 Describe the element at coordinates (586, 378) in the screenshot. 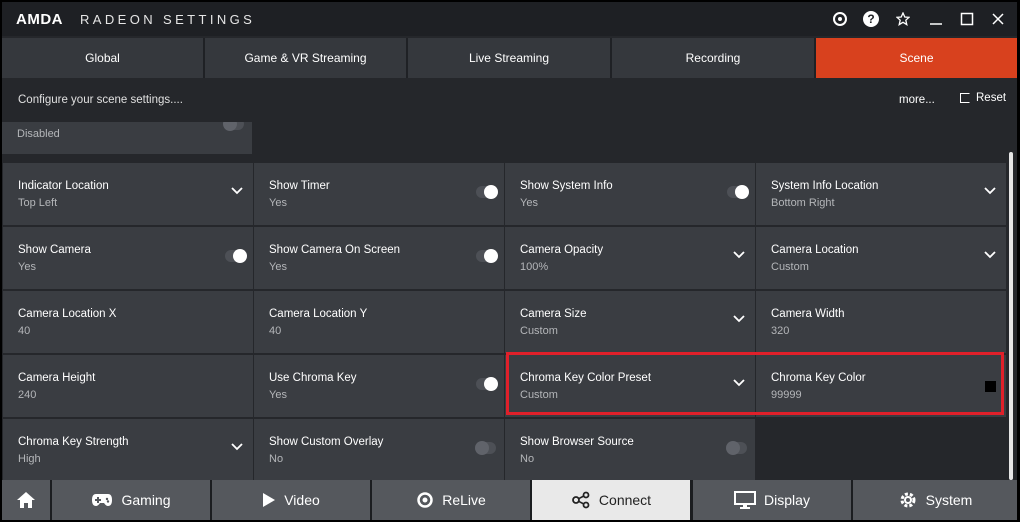

I see `setting-label: Chroma Key Color Preset` at that location.